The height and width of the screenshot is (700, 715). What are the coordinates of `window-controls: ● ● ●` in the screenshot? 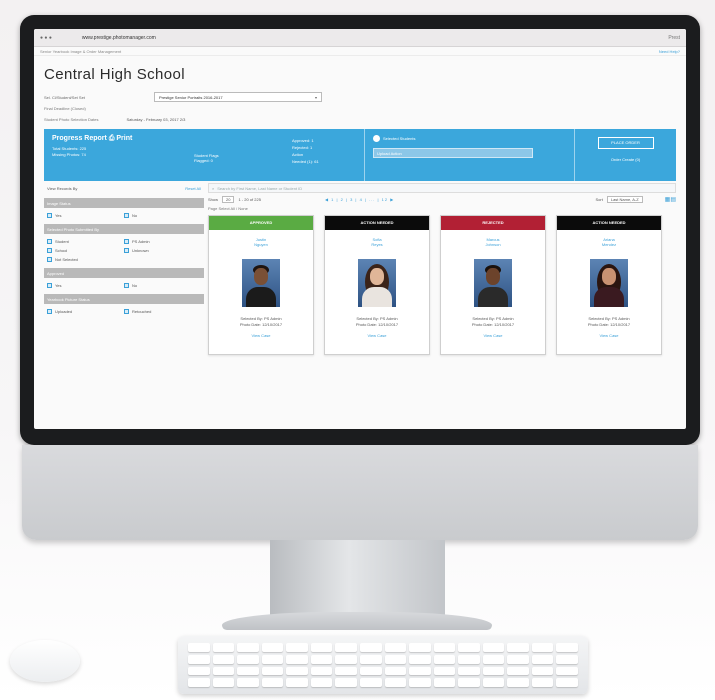 It's located at (46, 38).